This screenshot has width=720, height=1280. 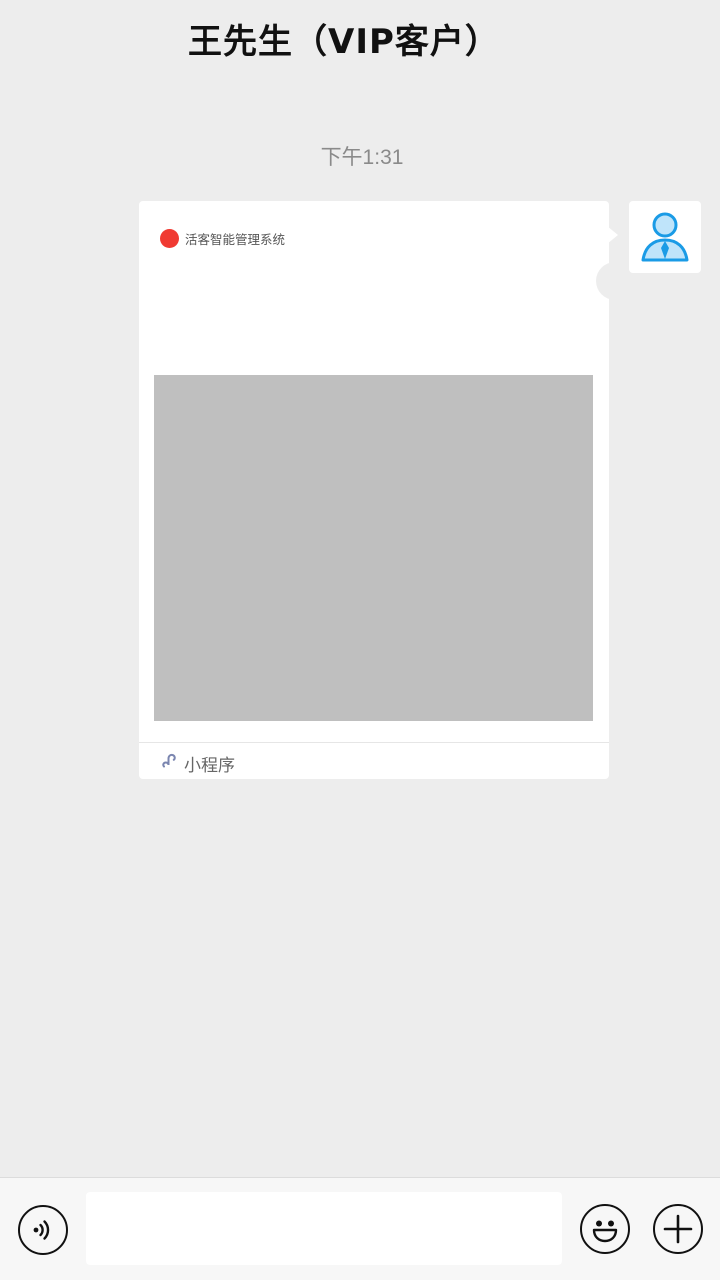 I want to click on input-toolbar, so click(x=360, y=1228).